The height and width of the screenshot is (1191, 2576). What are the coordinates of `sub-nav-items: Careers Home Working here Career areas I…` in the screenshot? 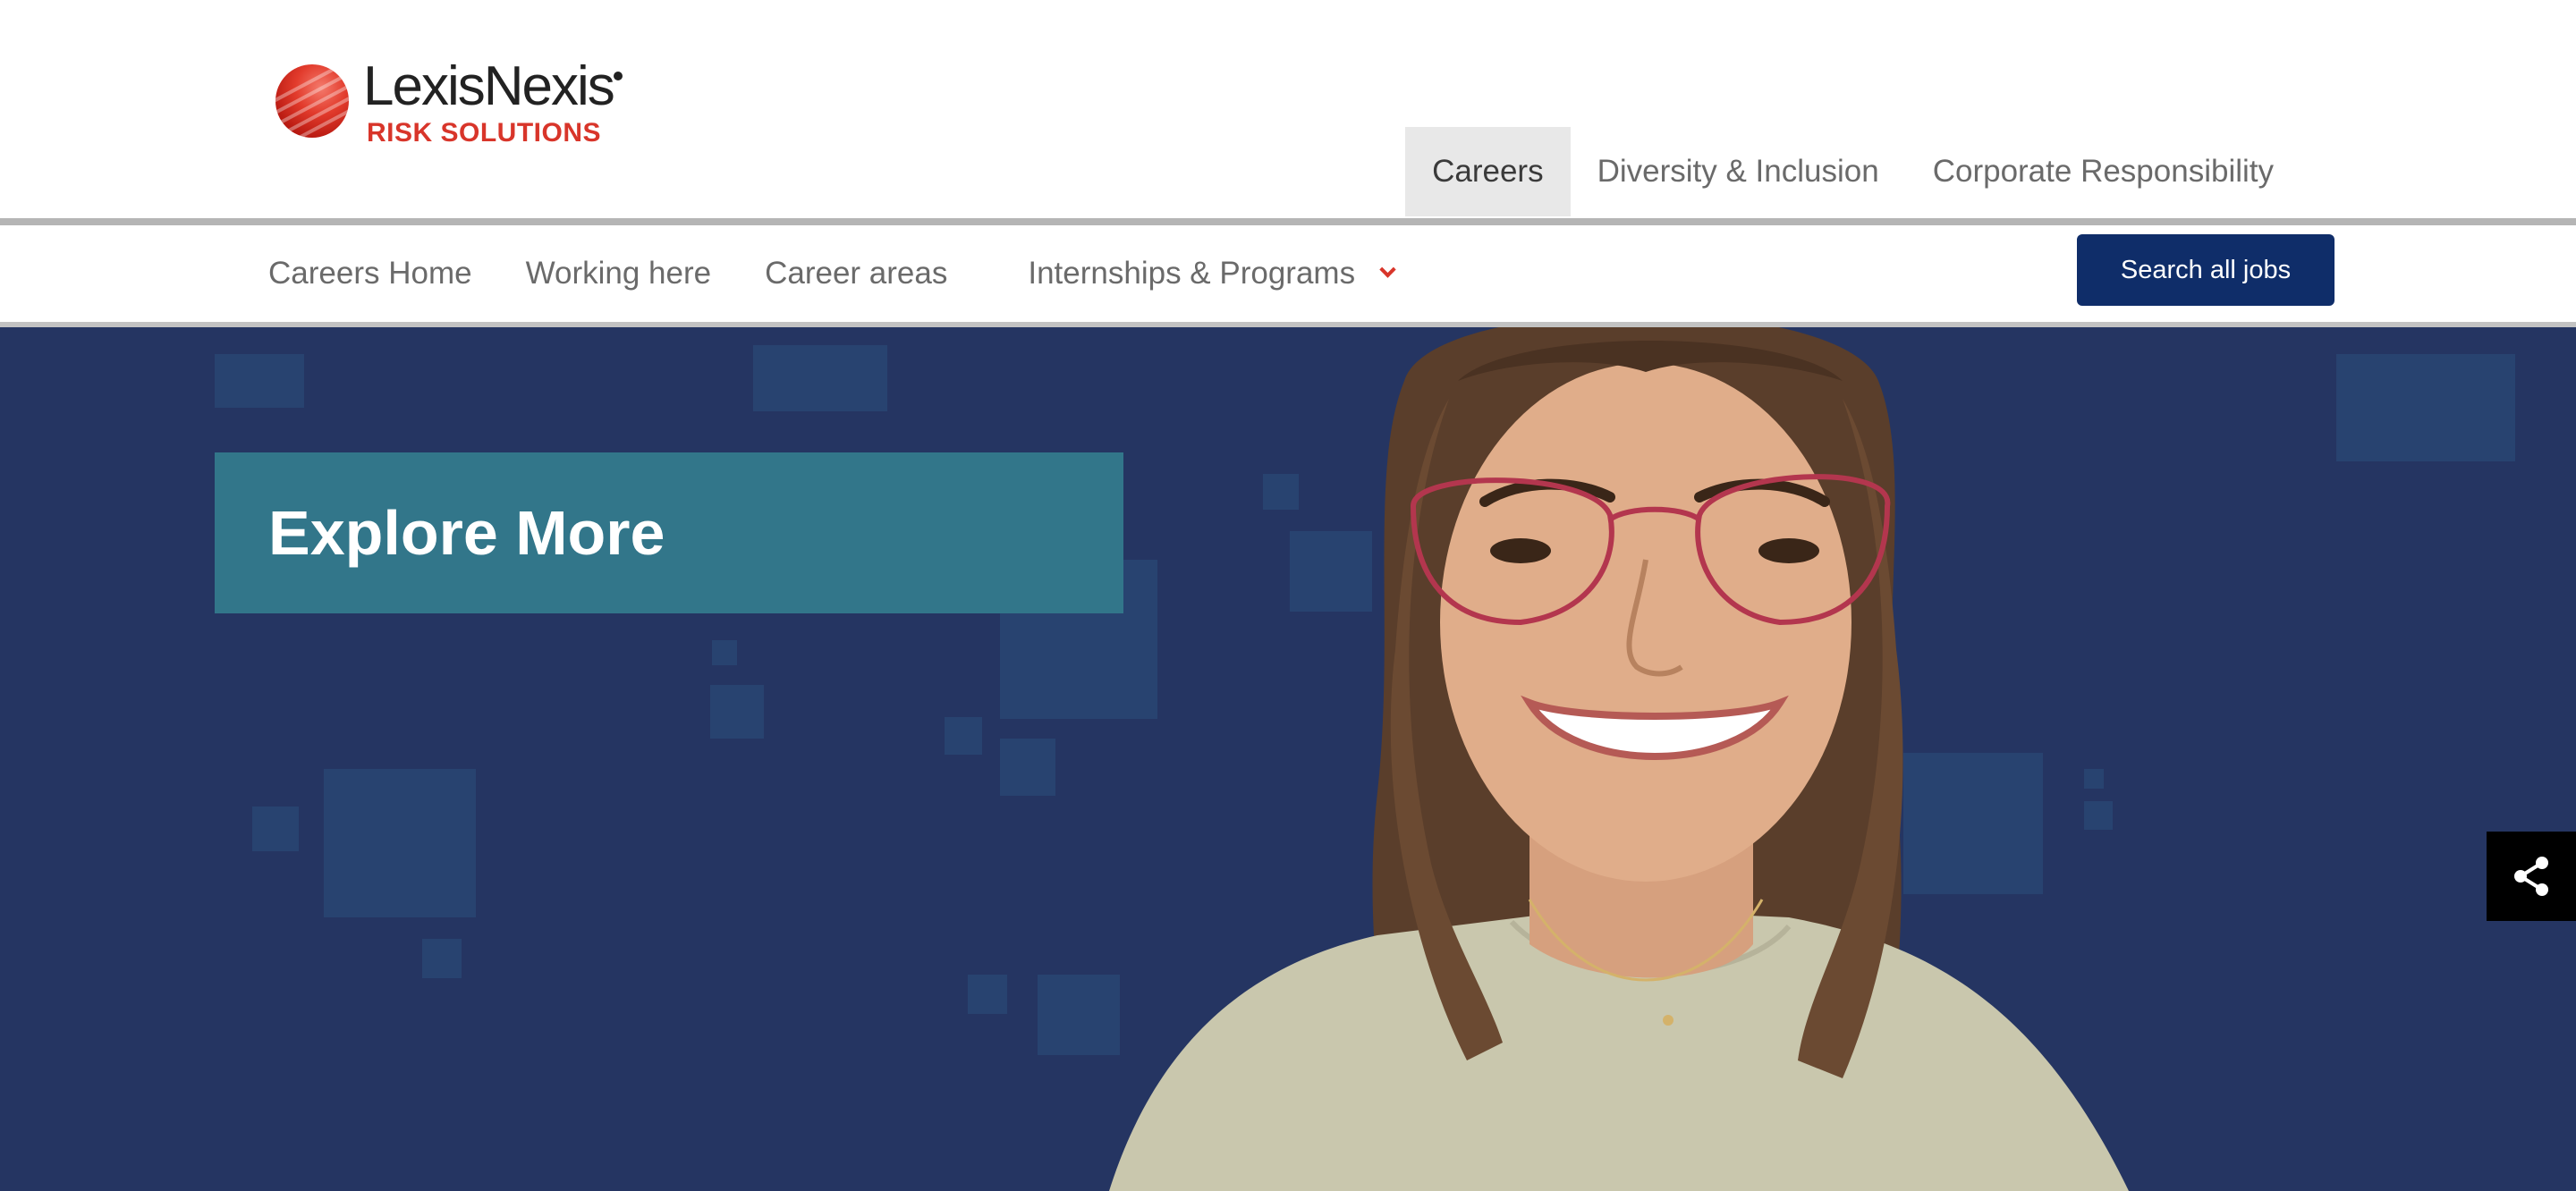 It's located at (832, 273).